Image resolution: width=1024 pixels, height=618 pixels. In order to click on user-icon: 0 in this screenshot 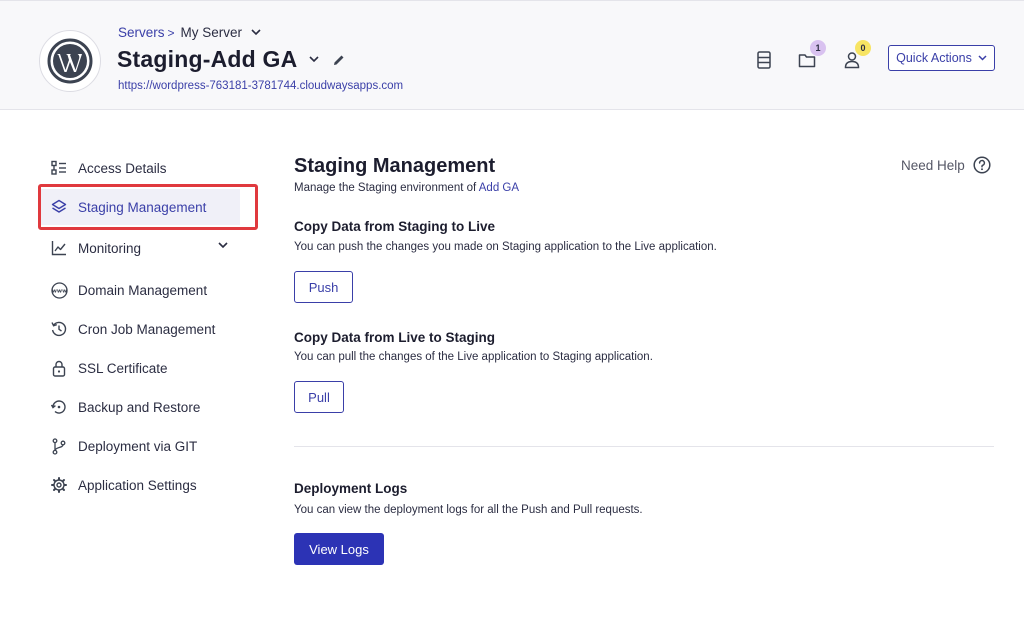, I will do `click(855, 56)`.